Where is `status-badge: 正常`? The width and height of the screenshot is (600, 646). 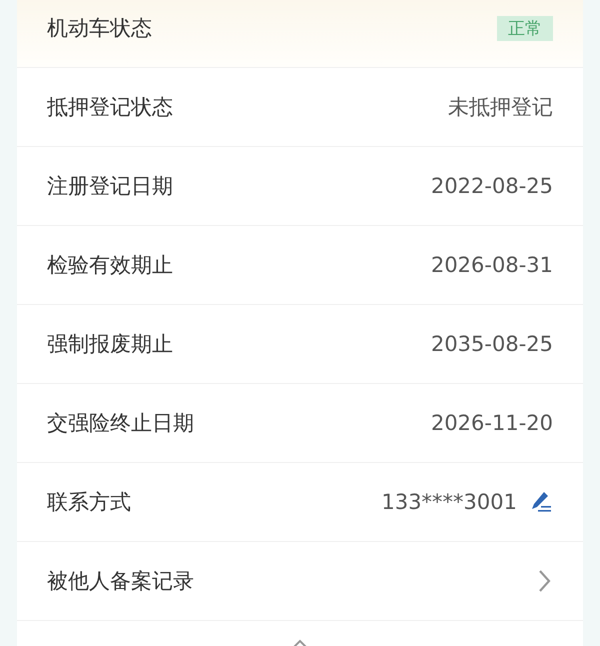 status-badge: 正常 is located at coordinates (525, 28).